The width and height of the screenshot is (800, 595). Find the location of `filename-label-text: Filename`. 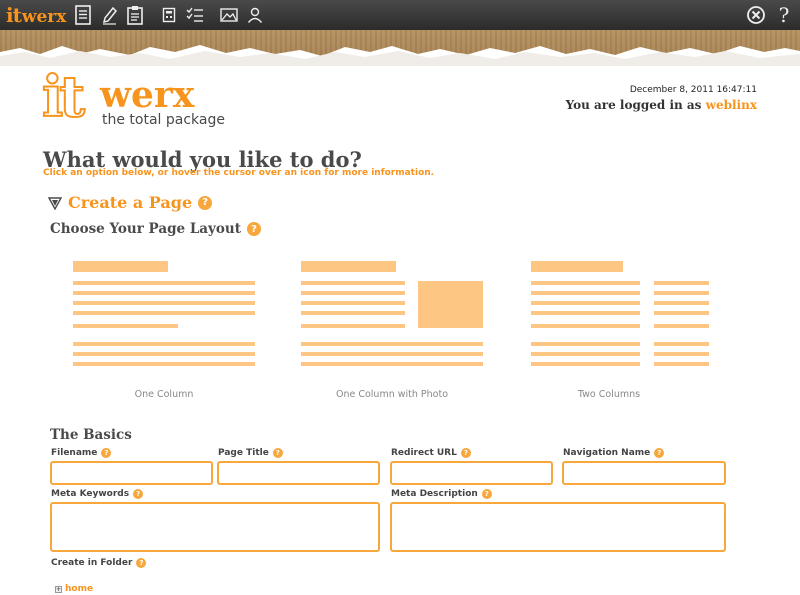

filename-label-text: Filename is located at coordinates (74, 453).